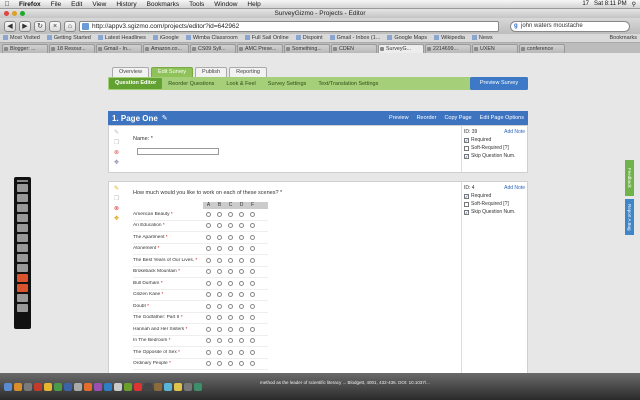  Describe the element at coordinates (495, 48) in the screenshot. I see `browser-tab: UXEN` at that location.